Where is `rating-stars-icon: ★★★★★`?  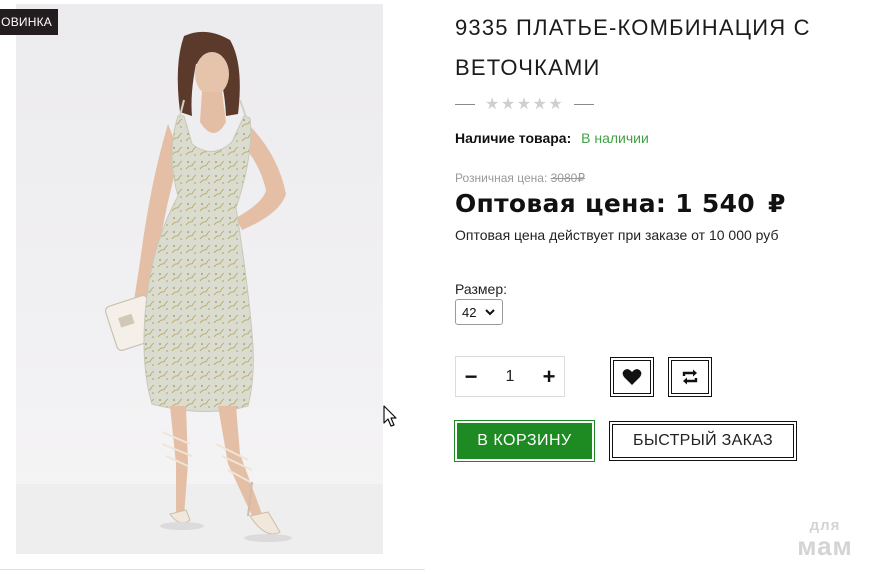 rating-stars-icon: ★★★★★ is located at coordinates (524, 104).